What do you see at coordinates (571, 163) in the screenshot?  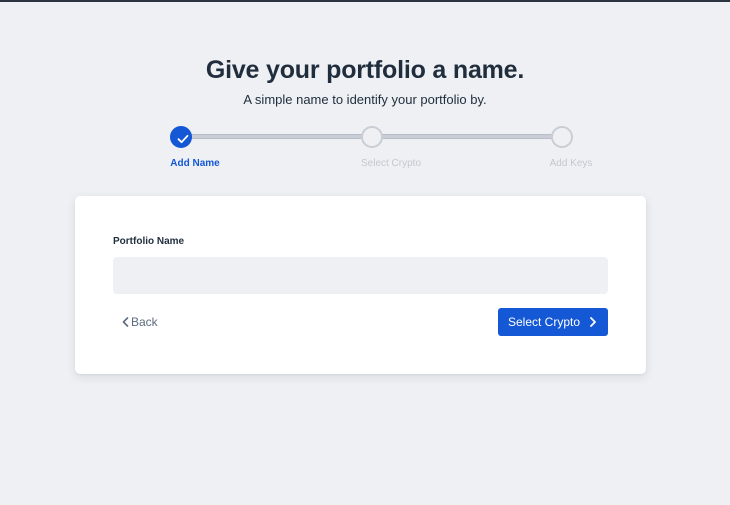 I see `step-label-add-keys: Add Keys` at bounding box center [571, 163].